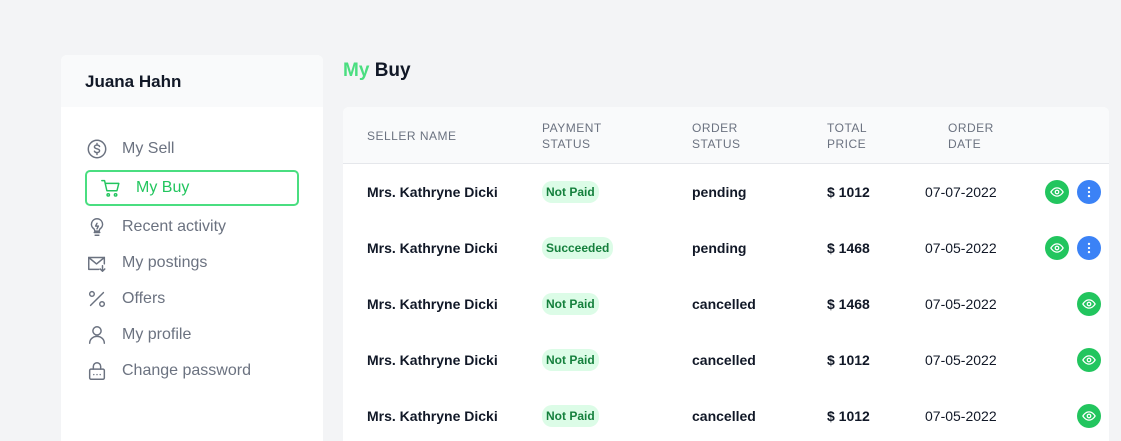 This screenshot has width=1121, height=441. I want to click on sidebar-item-label: My Sell, so click(148, 148).